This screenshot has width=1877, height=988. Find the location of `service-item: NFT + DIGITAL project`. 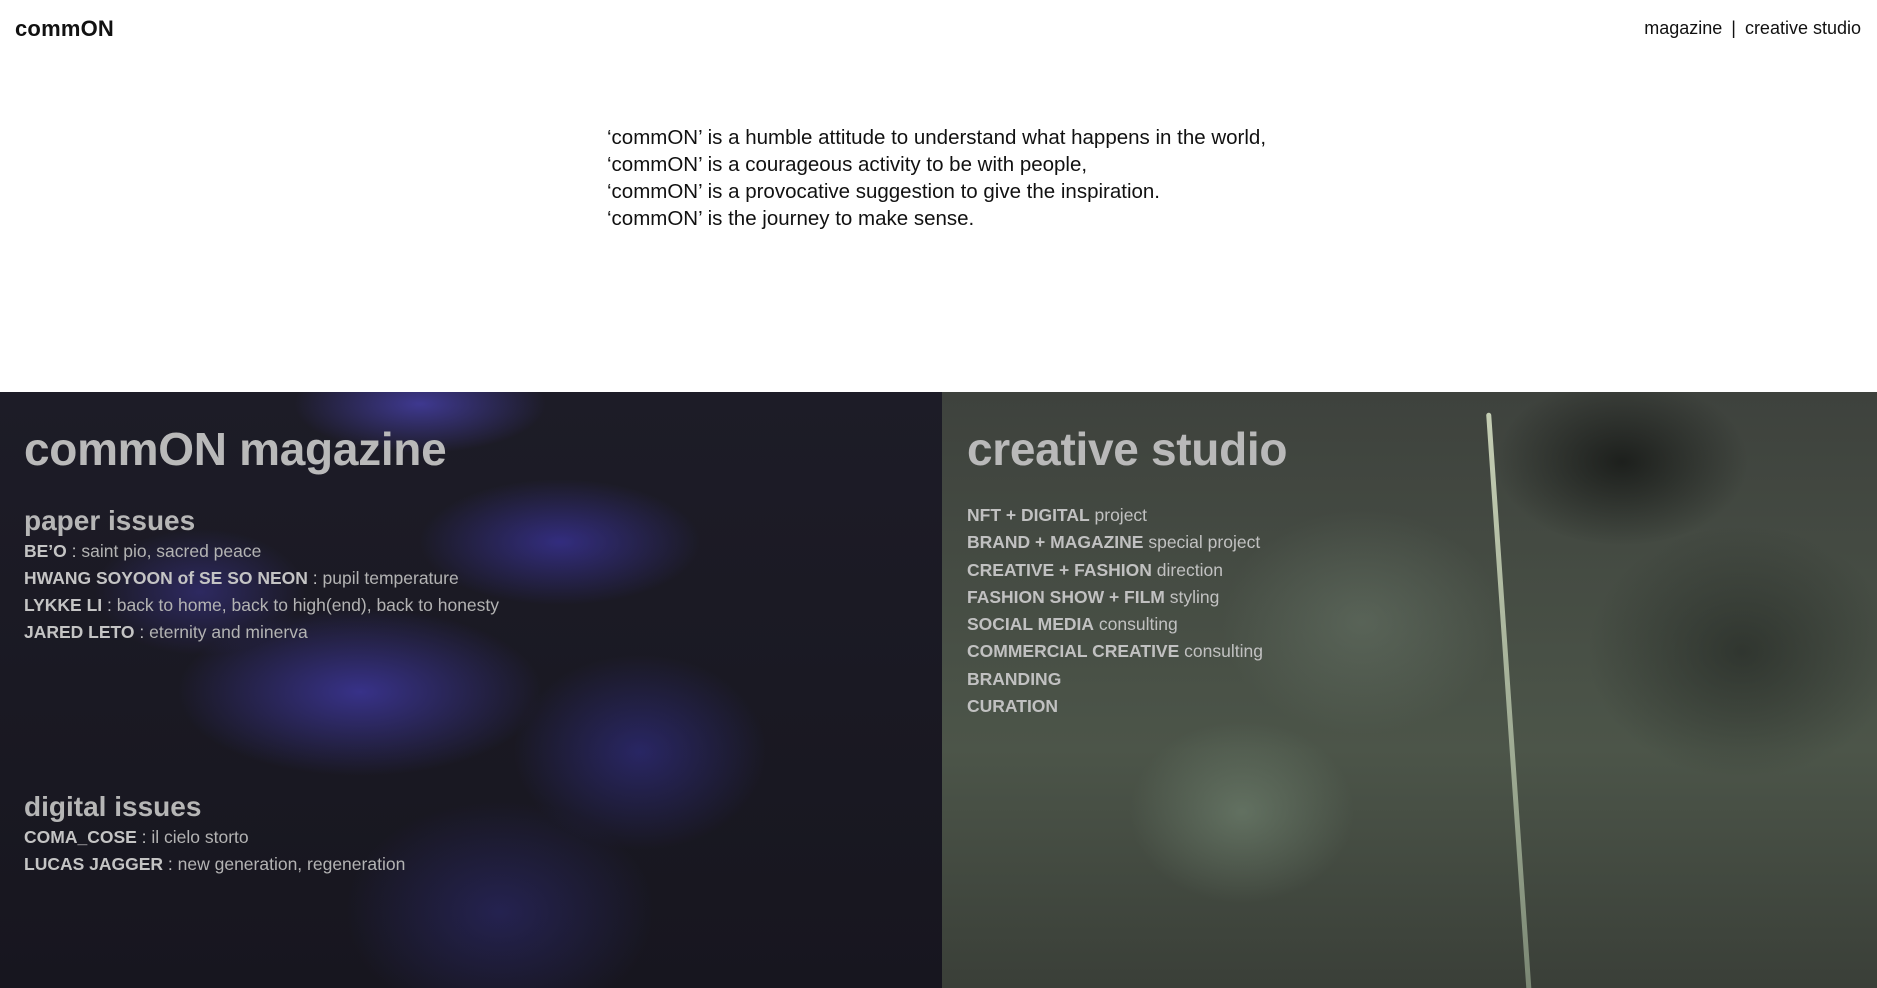

service-item: NFT + DIGITAL project is located at coordinates (1115, 515).